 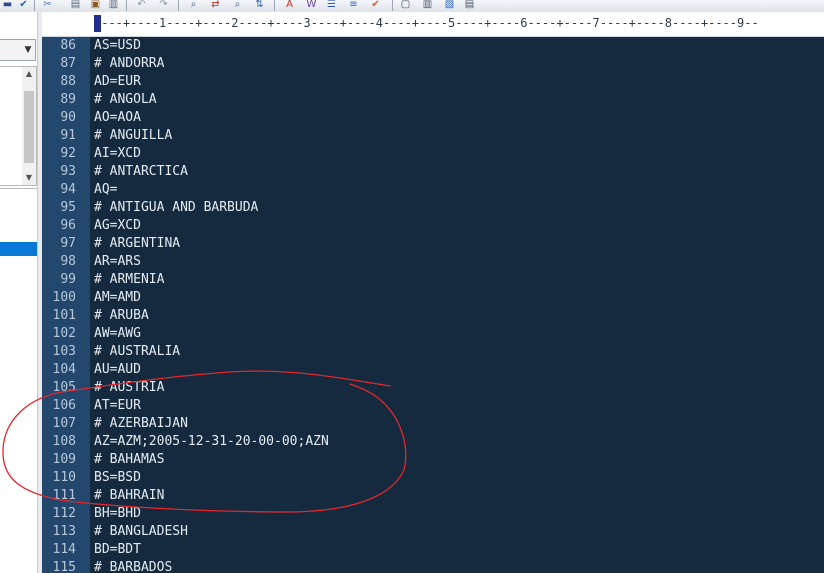 What do you see at coordinates (141, 5) in the screenshot?
I see `undo-icon: ↶` at bounding box center [141, 5].